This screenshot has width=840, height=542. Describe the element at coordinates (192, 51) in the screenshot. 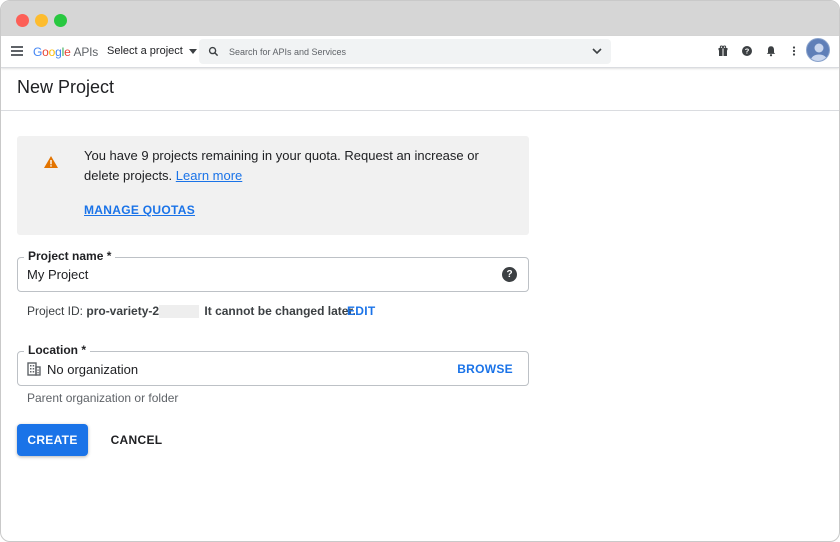

I see `caret-down-icon` at that location.